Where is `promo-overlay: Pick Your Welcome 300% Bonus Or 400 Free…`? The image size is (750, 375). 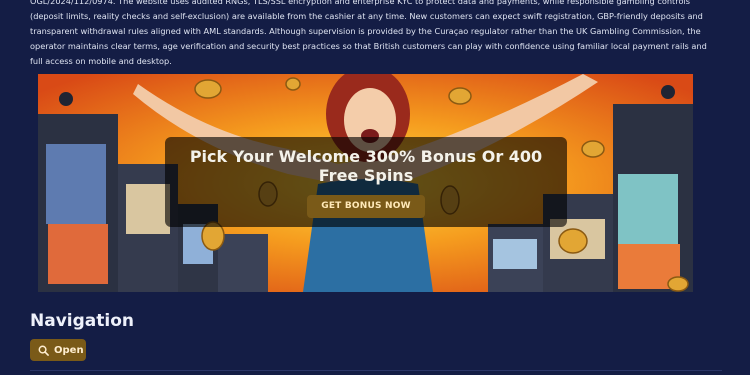
promo-overlay: Pick Your Welcome 300% Bonus Or 400 Free… is located at coordinates (366, 182).